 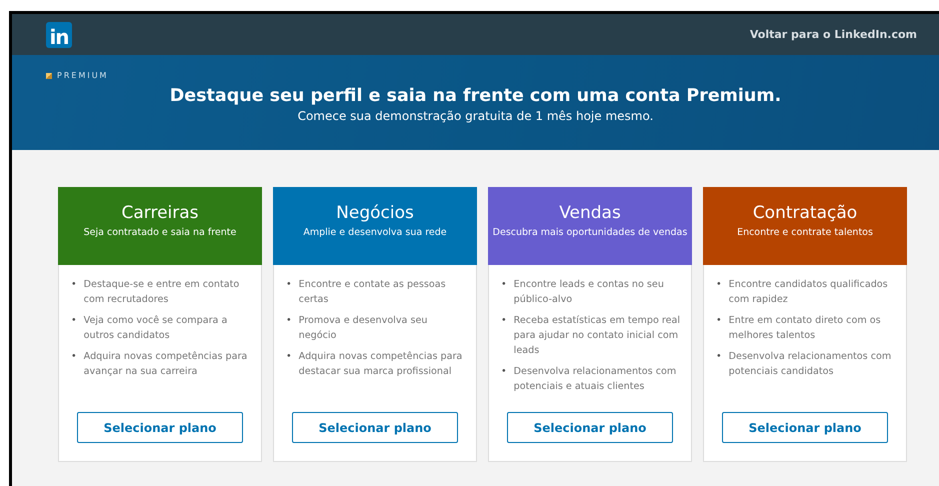 What do you see at coordinates (160, 232) in the screenshot?
I see `plan-subtitle: Seja contratado e saia na frente` at bounding box center [160, 232].